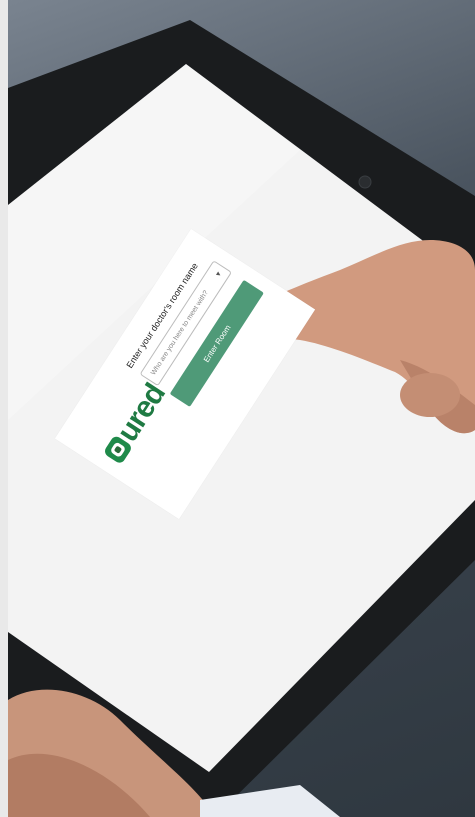 Image resolution: width=475 pixels, height=817 pixels. I want to click on qured-logo: ured, so click(135, 422).